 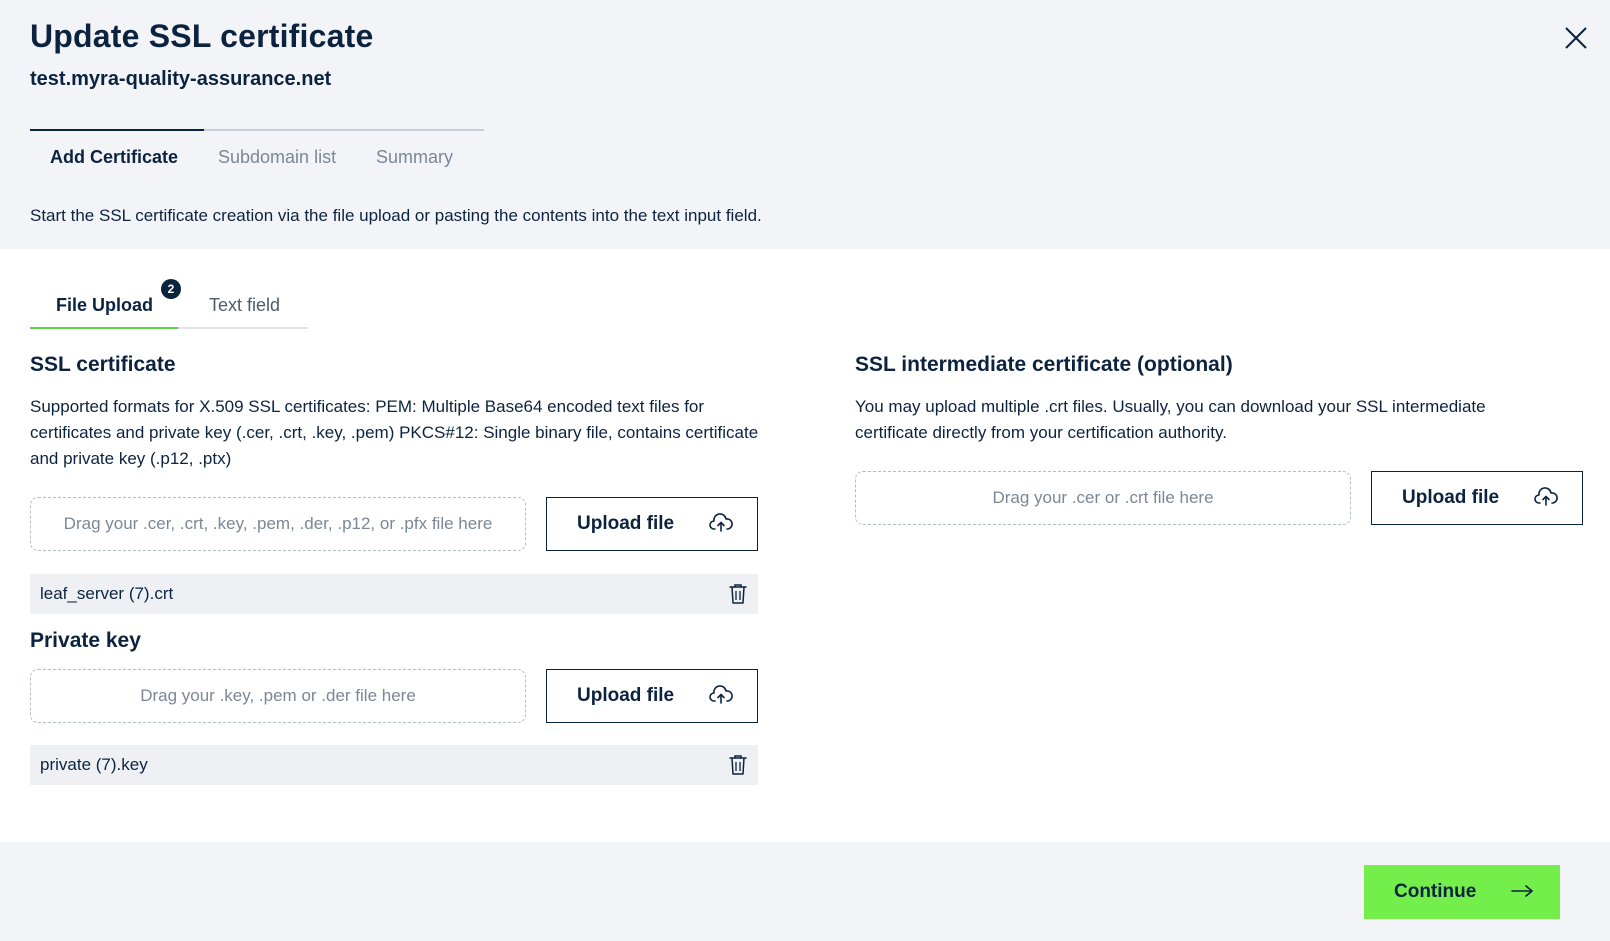 What do you see at coordinates (394, 594) in the screenshot?
I see `uploaded-certificate-file: leaf_server (7).crt` at bounding box center [394, 594].